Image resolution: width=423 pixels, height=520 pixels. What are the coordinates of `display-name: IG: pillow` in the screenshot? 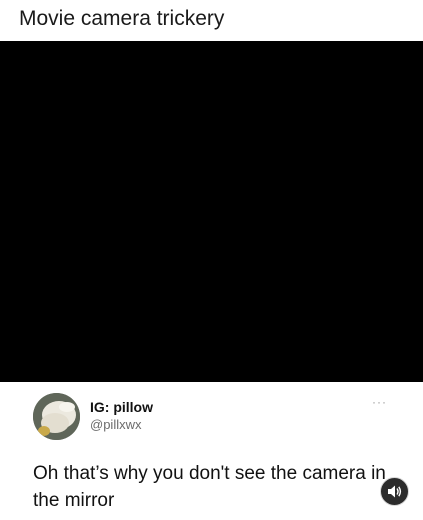 It's located at (121, 407).